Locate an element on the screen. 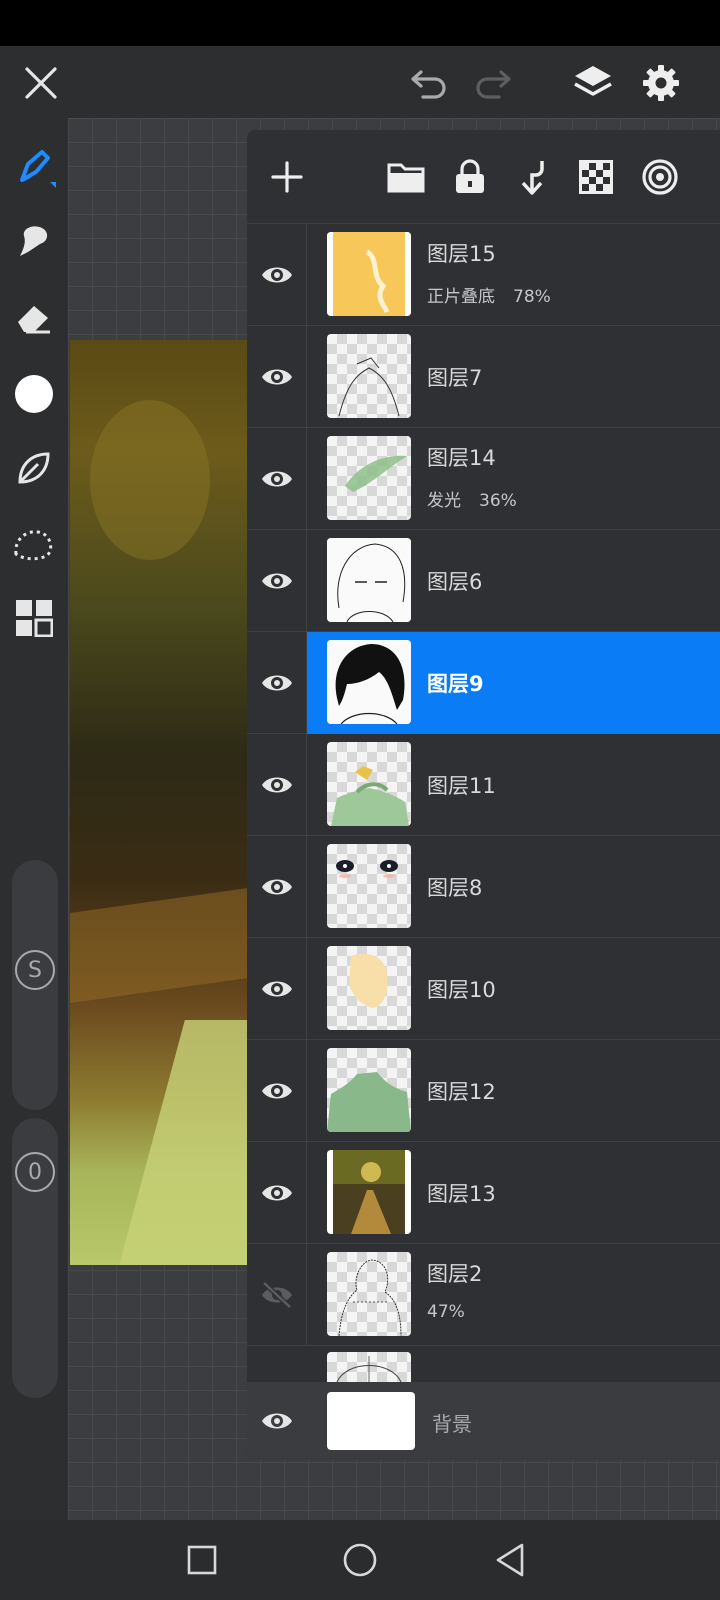 Image resolution: width=720 pixels, height=1600 pixels. layer-opacity: 36% is located at coordinates (498, 501).